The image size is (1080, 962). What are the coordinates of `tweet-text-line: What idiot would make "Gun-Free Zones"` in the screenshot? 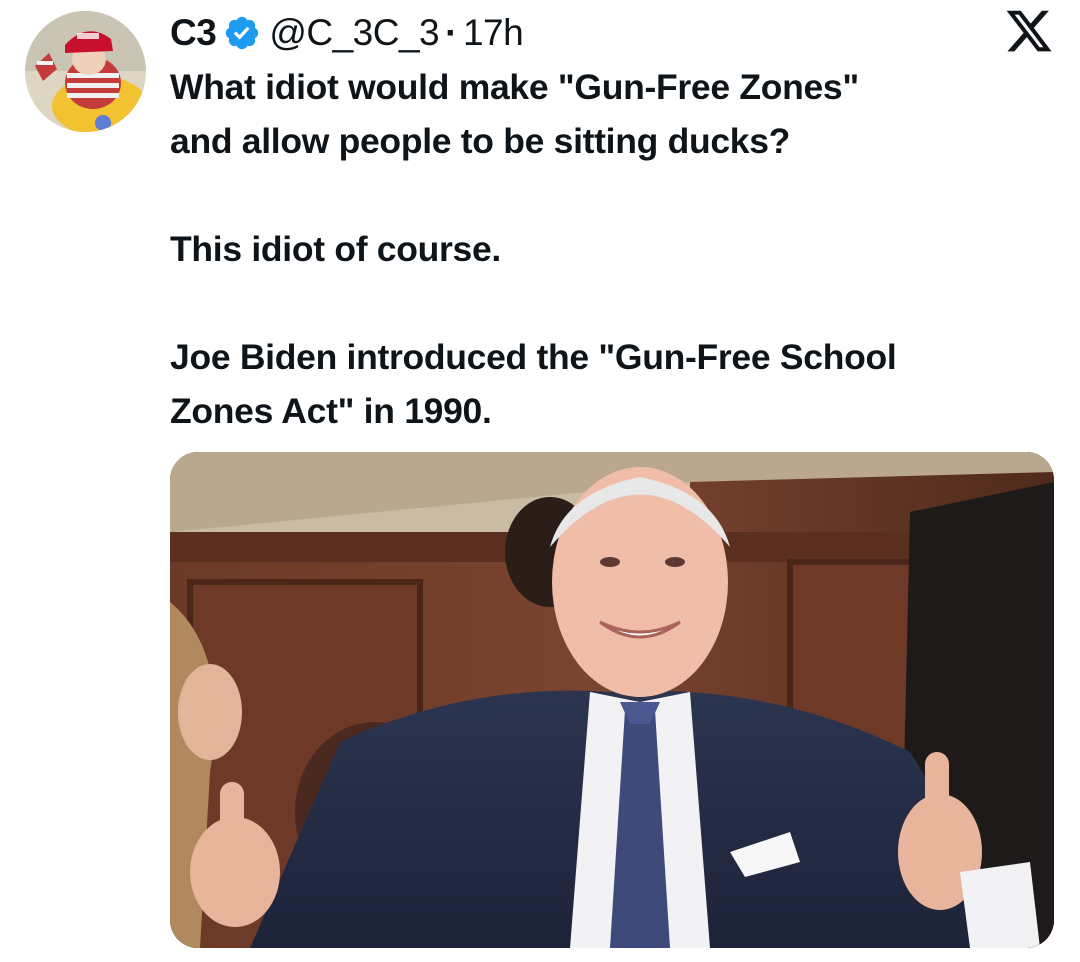 It's located at (514, 87).